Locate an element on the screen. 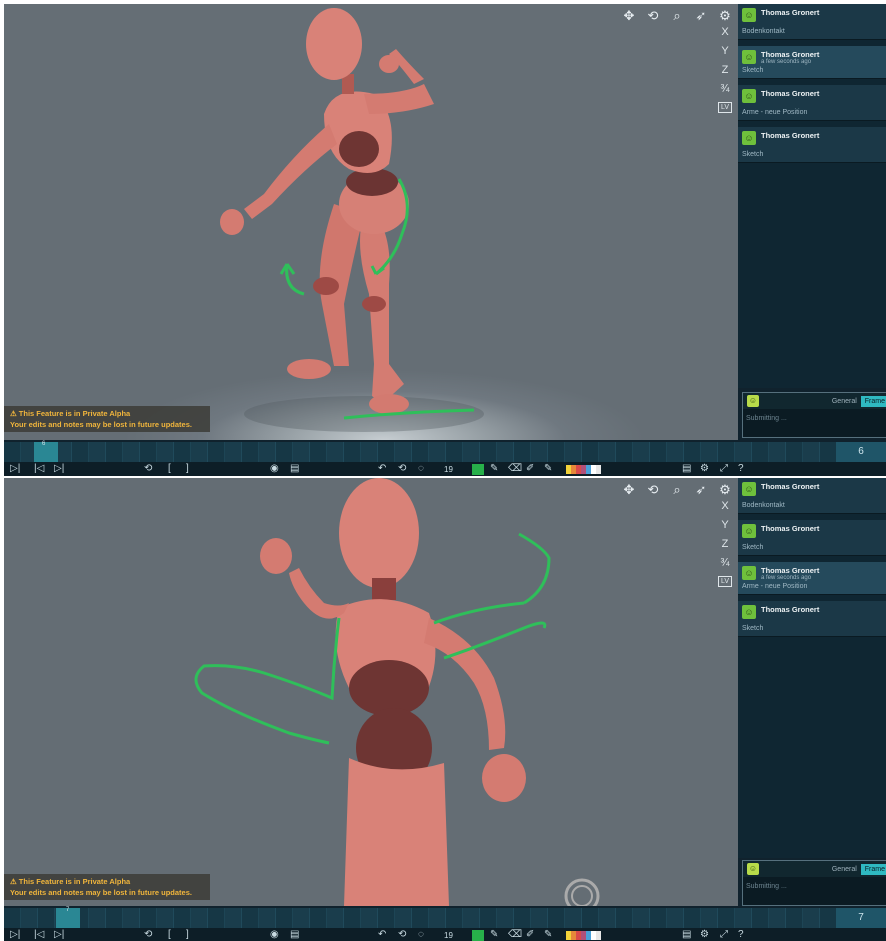 The height and width of the screenshot is (941, 886). viewport-tools: ✥ ⟲ ⌕ ➶ ⚙ is located at coordinates (677, 490).